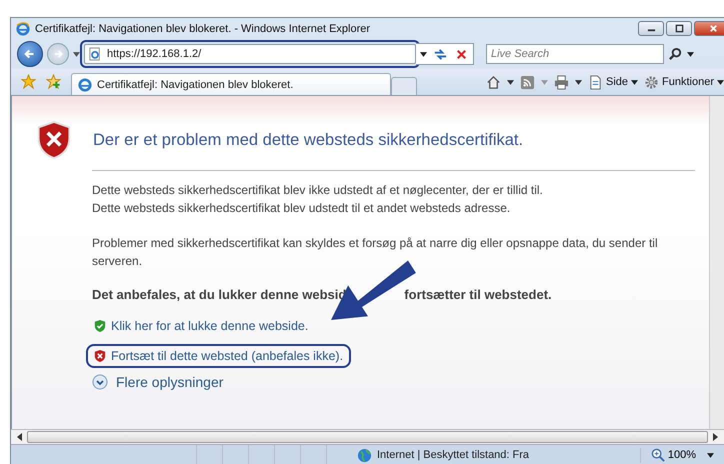 The height and width of the screenshot is (464, 724). I want to click on close-button, so click(709, 28).